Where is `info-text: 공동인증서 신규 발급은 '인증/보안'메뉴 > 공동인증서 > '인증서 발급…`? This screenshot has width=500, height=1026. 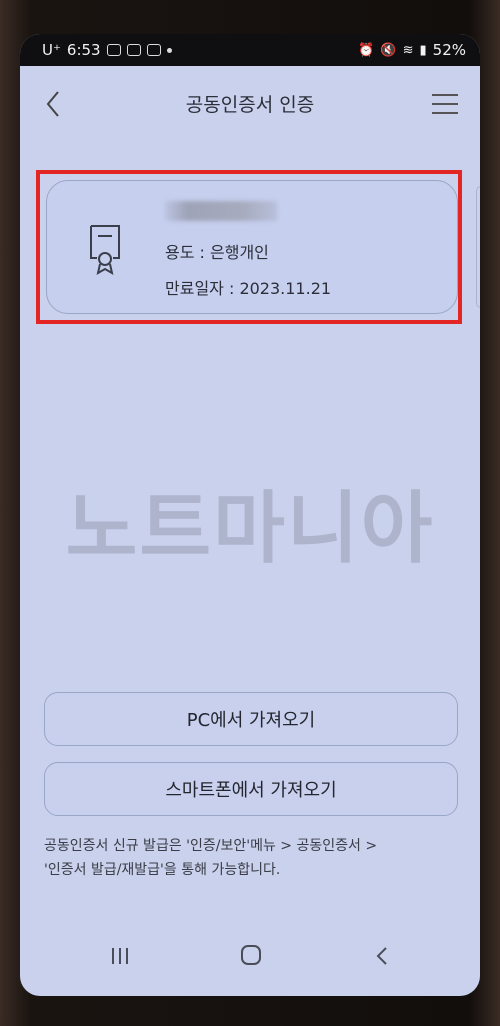
info-text: 공동인증서 신규 발급은 '인증/보안'메뉴 > 공동인증서 > '인증서 발급… is located at coordinates (254, 858).